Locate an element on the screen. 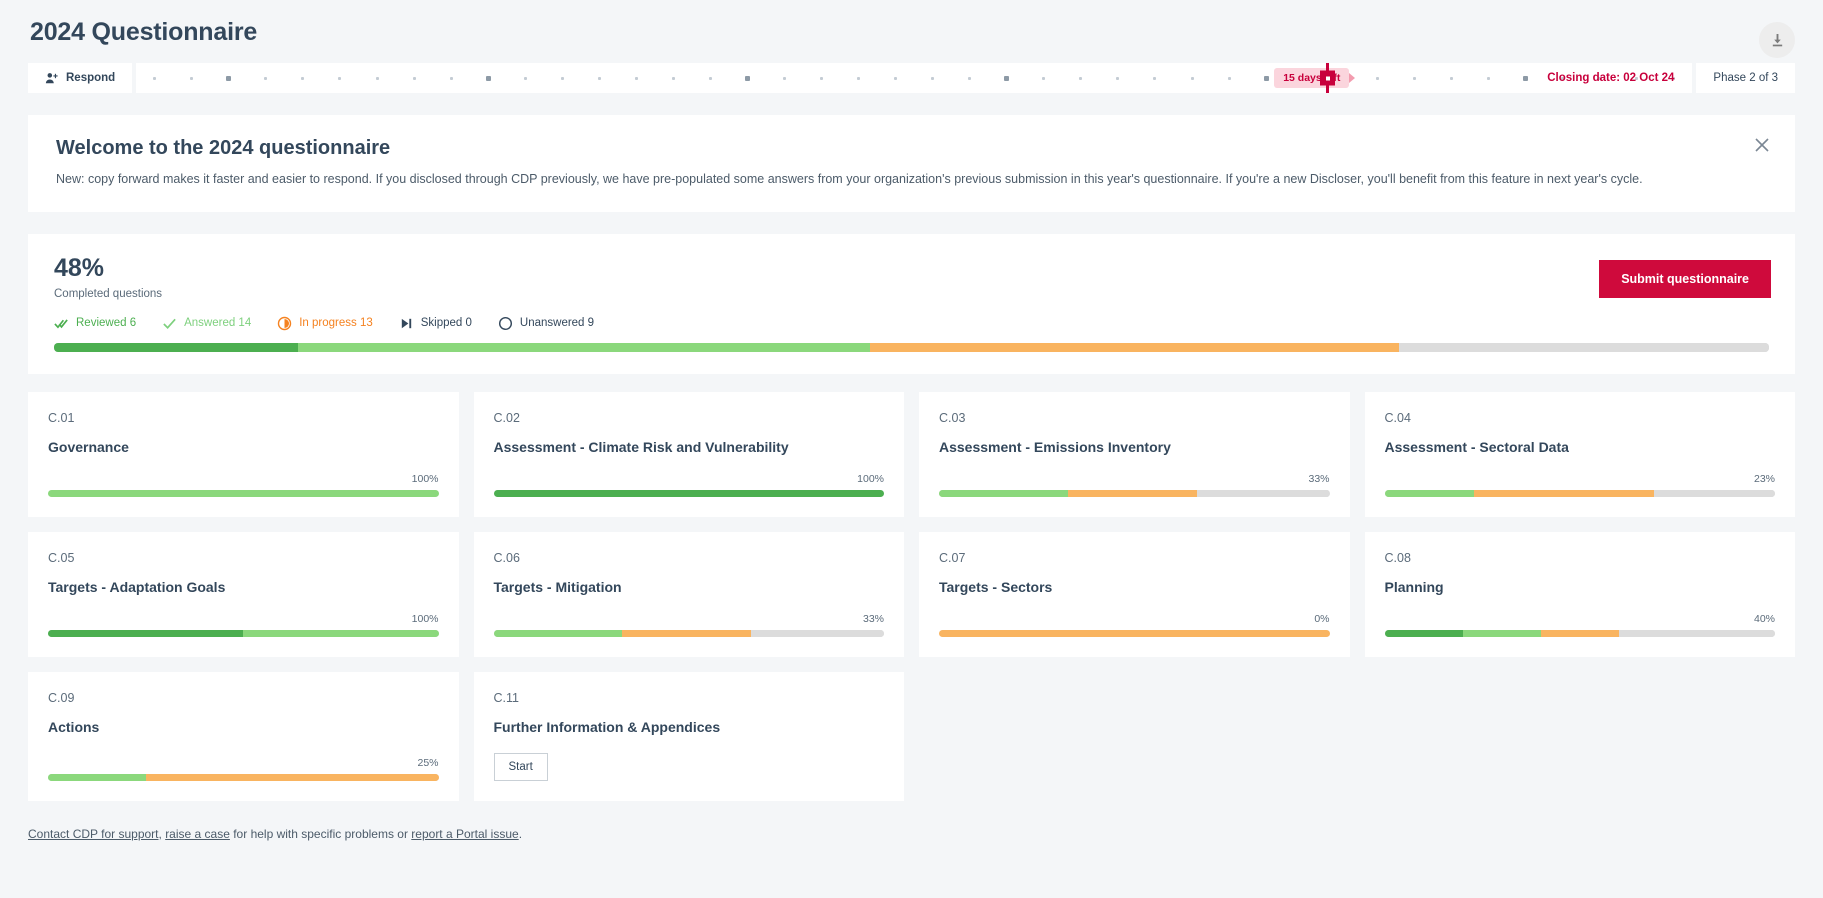  legend-item-label: Reviewed 6 is located at coordinates (106, 323).